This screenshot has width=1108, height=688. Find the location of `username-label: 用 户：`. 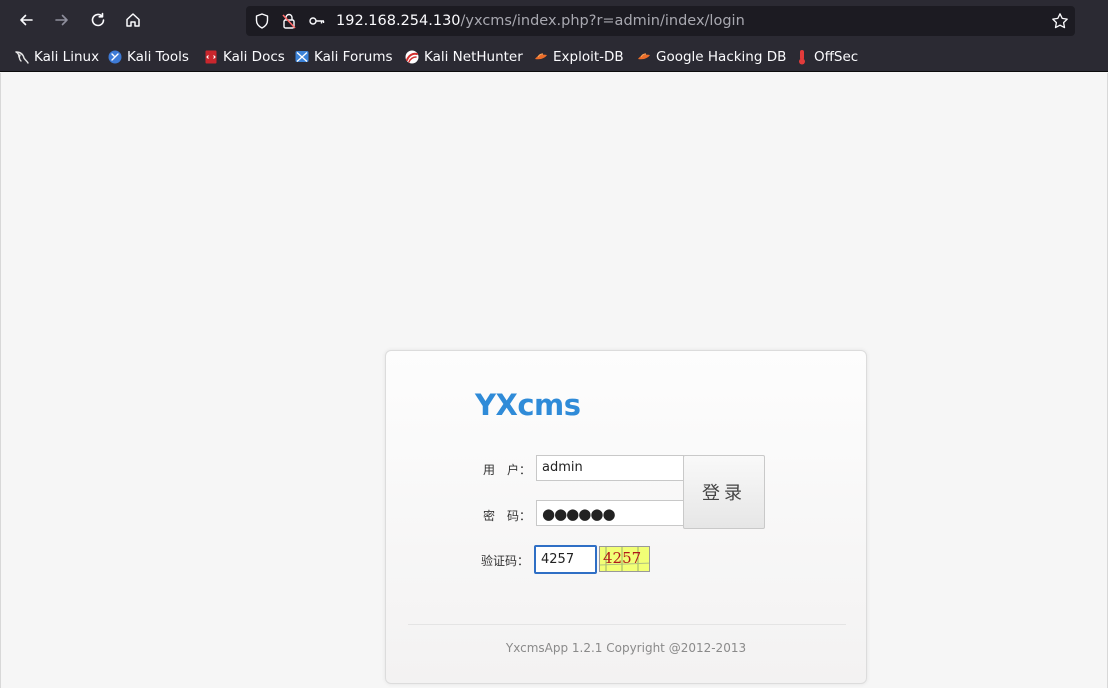

username-label: 用 户： is located at coordinates (507, 470).